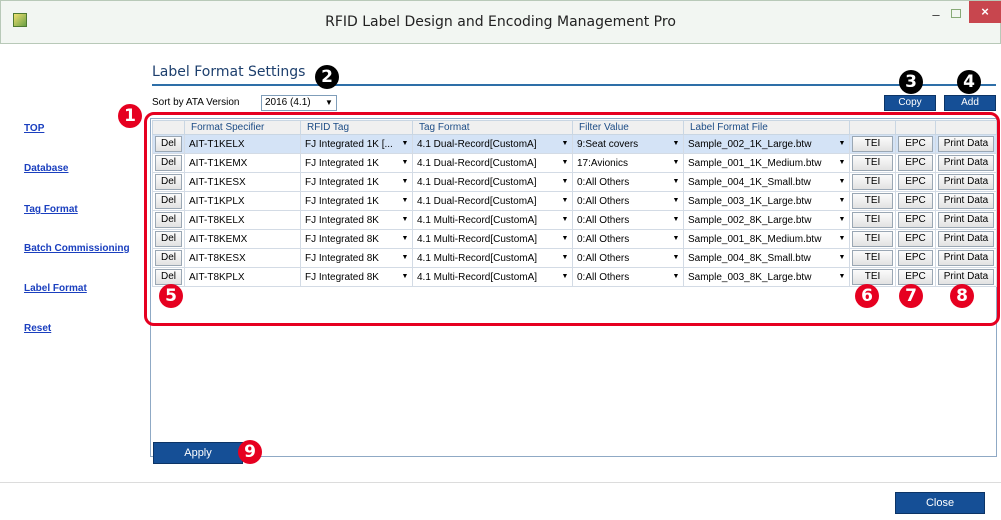 This screenshot has height=520, width=1001. Describe the element at coordinates (985, 12) in the screenshot. I see `close-window-icon: ×` at that location.